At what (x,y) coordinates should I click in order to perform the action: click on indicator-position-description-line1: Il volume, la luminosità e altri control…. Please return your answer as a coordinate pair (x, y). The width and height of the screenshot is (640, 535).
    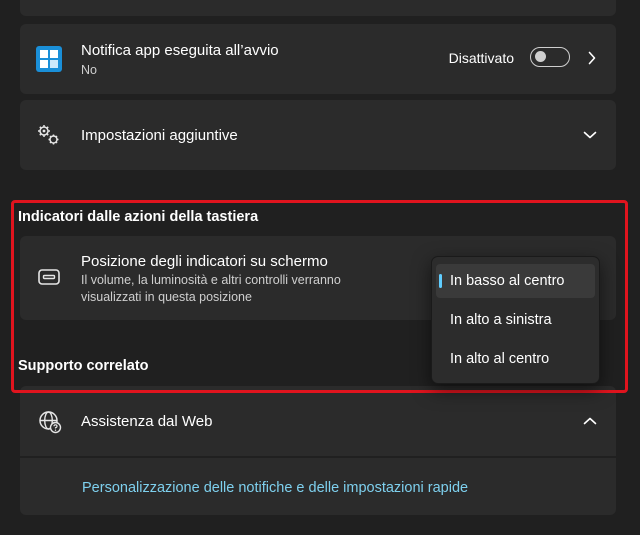
    Looking at the image, I should click on (211, 280).